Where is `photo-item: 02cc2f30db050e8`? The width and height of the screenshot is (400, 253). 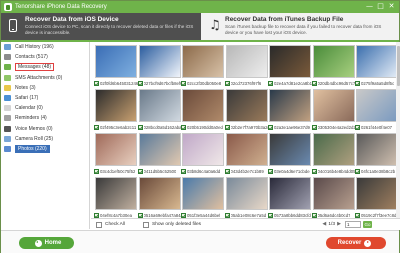
photo-item: 02cc2f30db050e8 is located at coordinates (203, 66).